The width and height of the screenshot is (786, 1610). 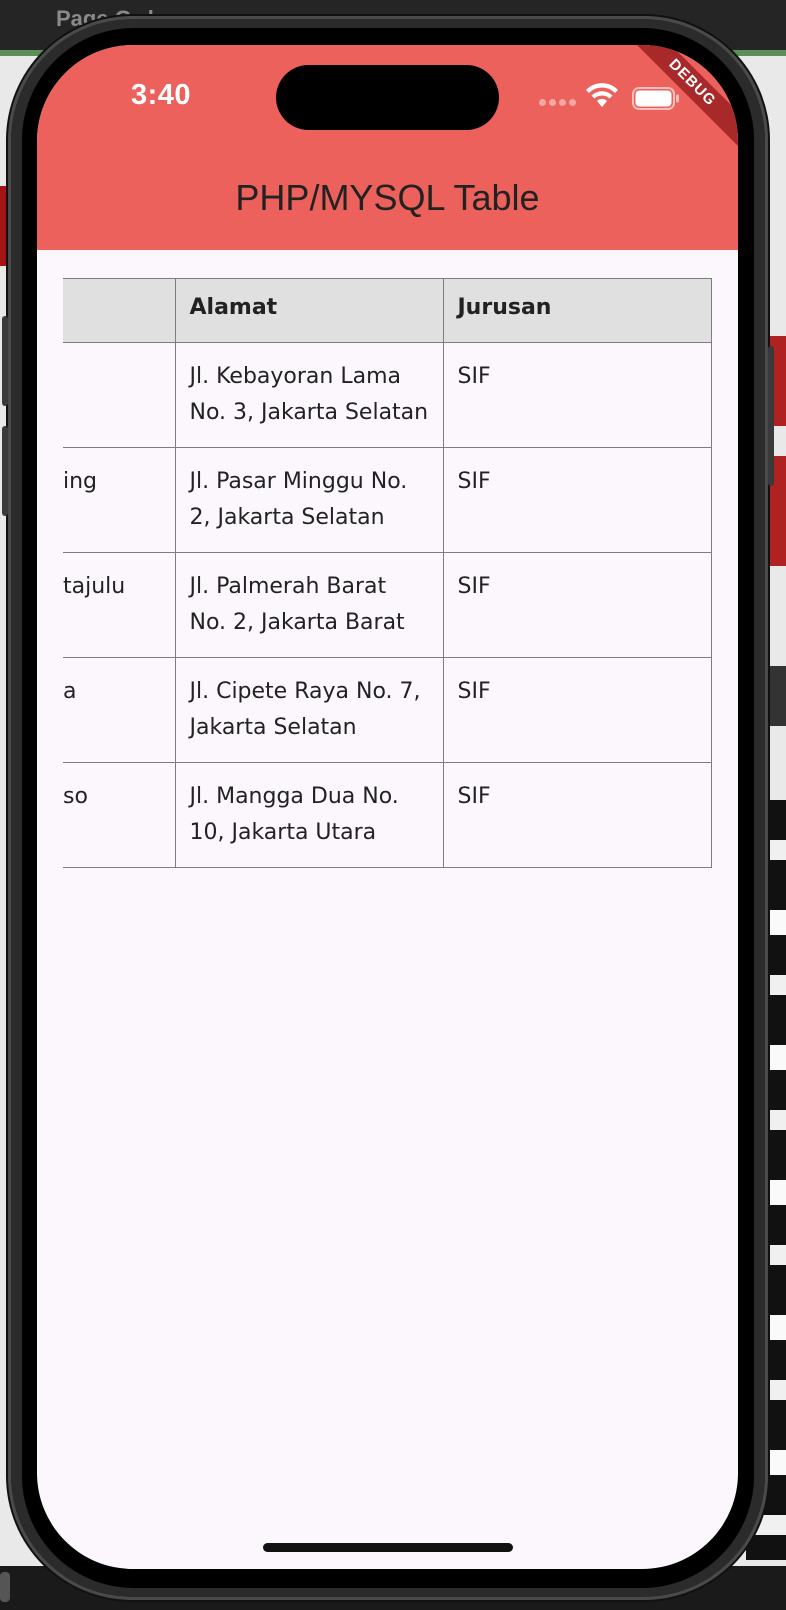 What do you see at coordinates (387, 147) in the screenshot?
I see `app-bar: 3:40 DEBUG PHP/MYSQL Table` at bounding box center [387, 147].